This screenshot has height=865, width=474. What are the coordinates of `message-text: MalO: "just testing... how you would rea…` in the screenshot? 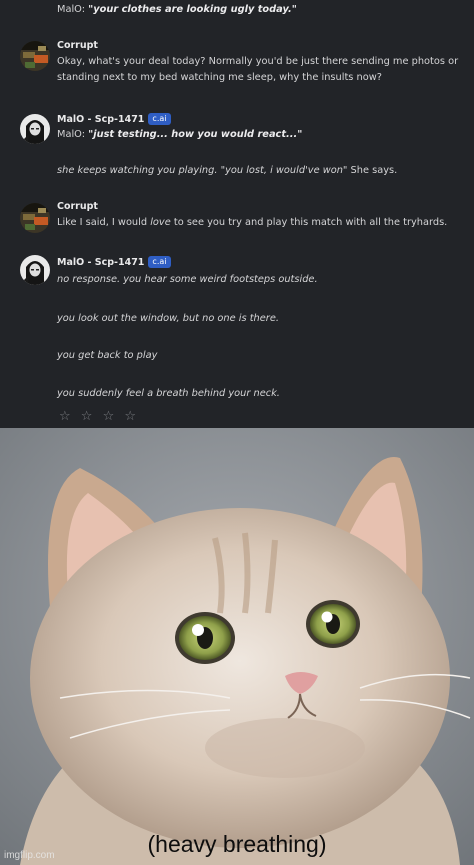 It's located at (180, 134).